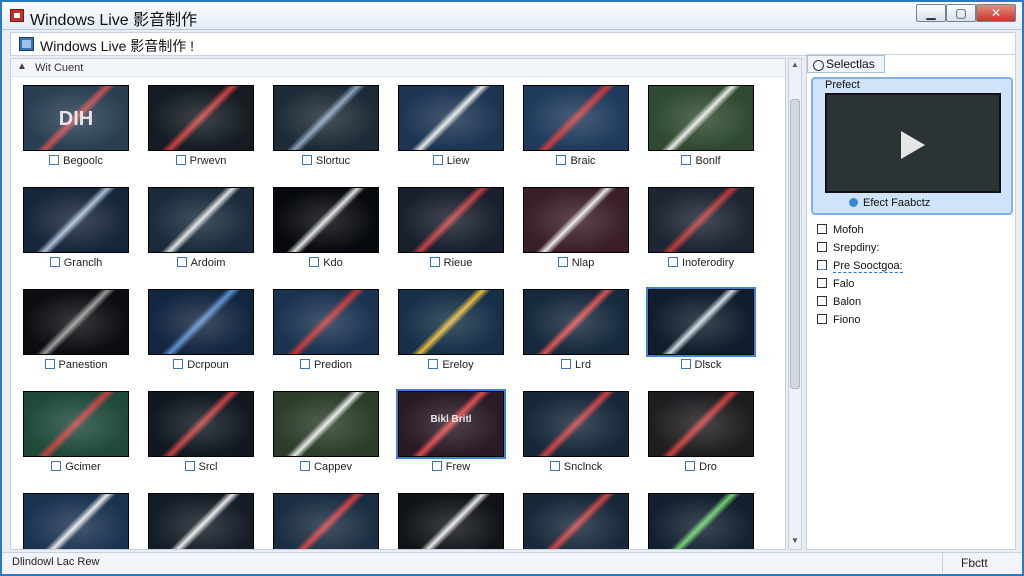 The width and height of the screenshot is (1024, 576). I want to click on effect-thumbnail: Bikl Britl, so click(451, 424).